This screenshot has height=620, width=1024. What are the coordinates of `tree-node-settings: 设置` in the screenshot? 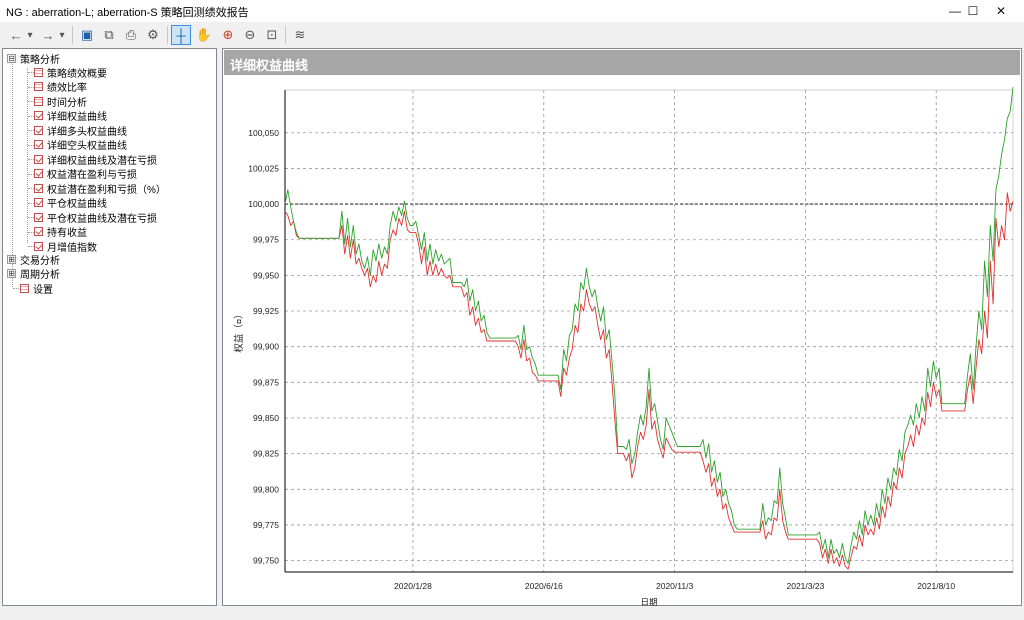 It's located at (36, 288).